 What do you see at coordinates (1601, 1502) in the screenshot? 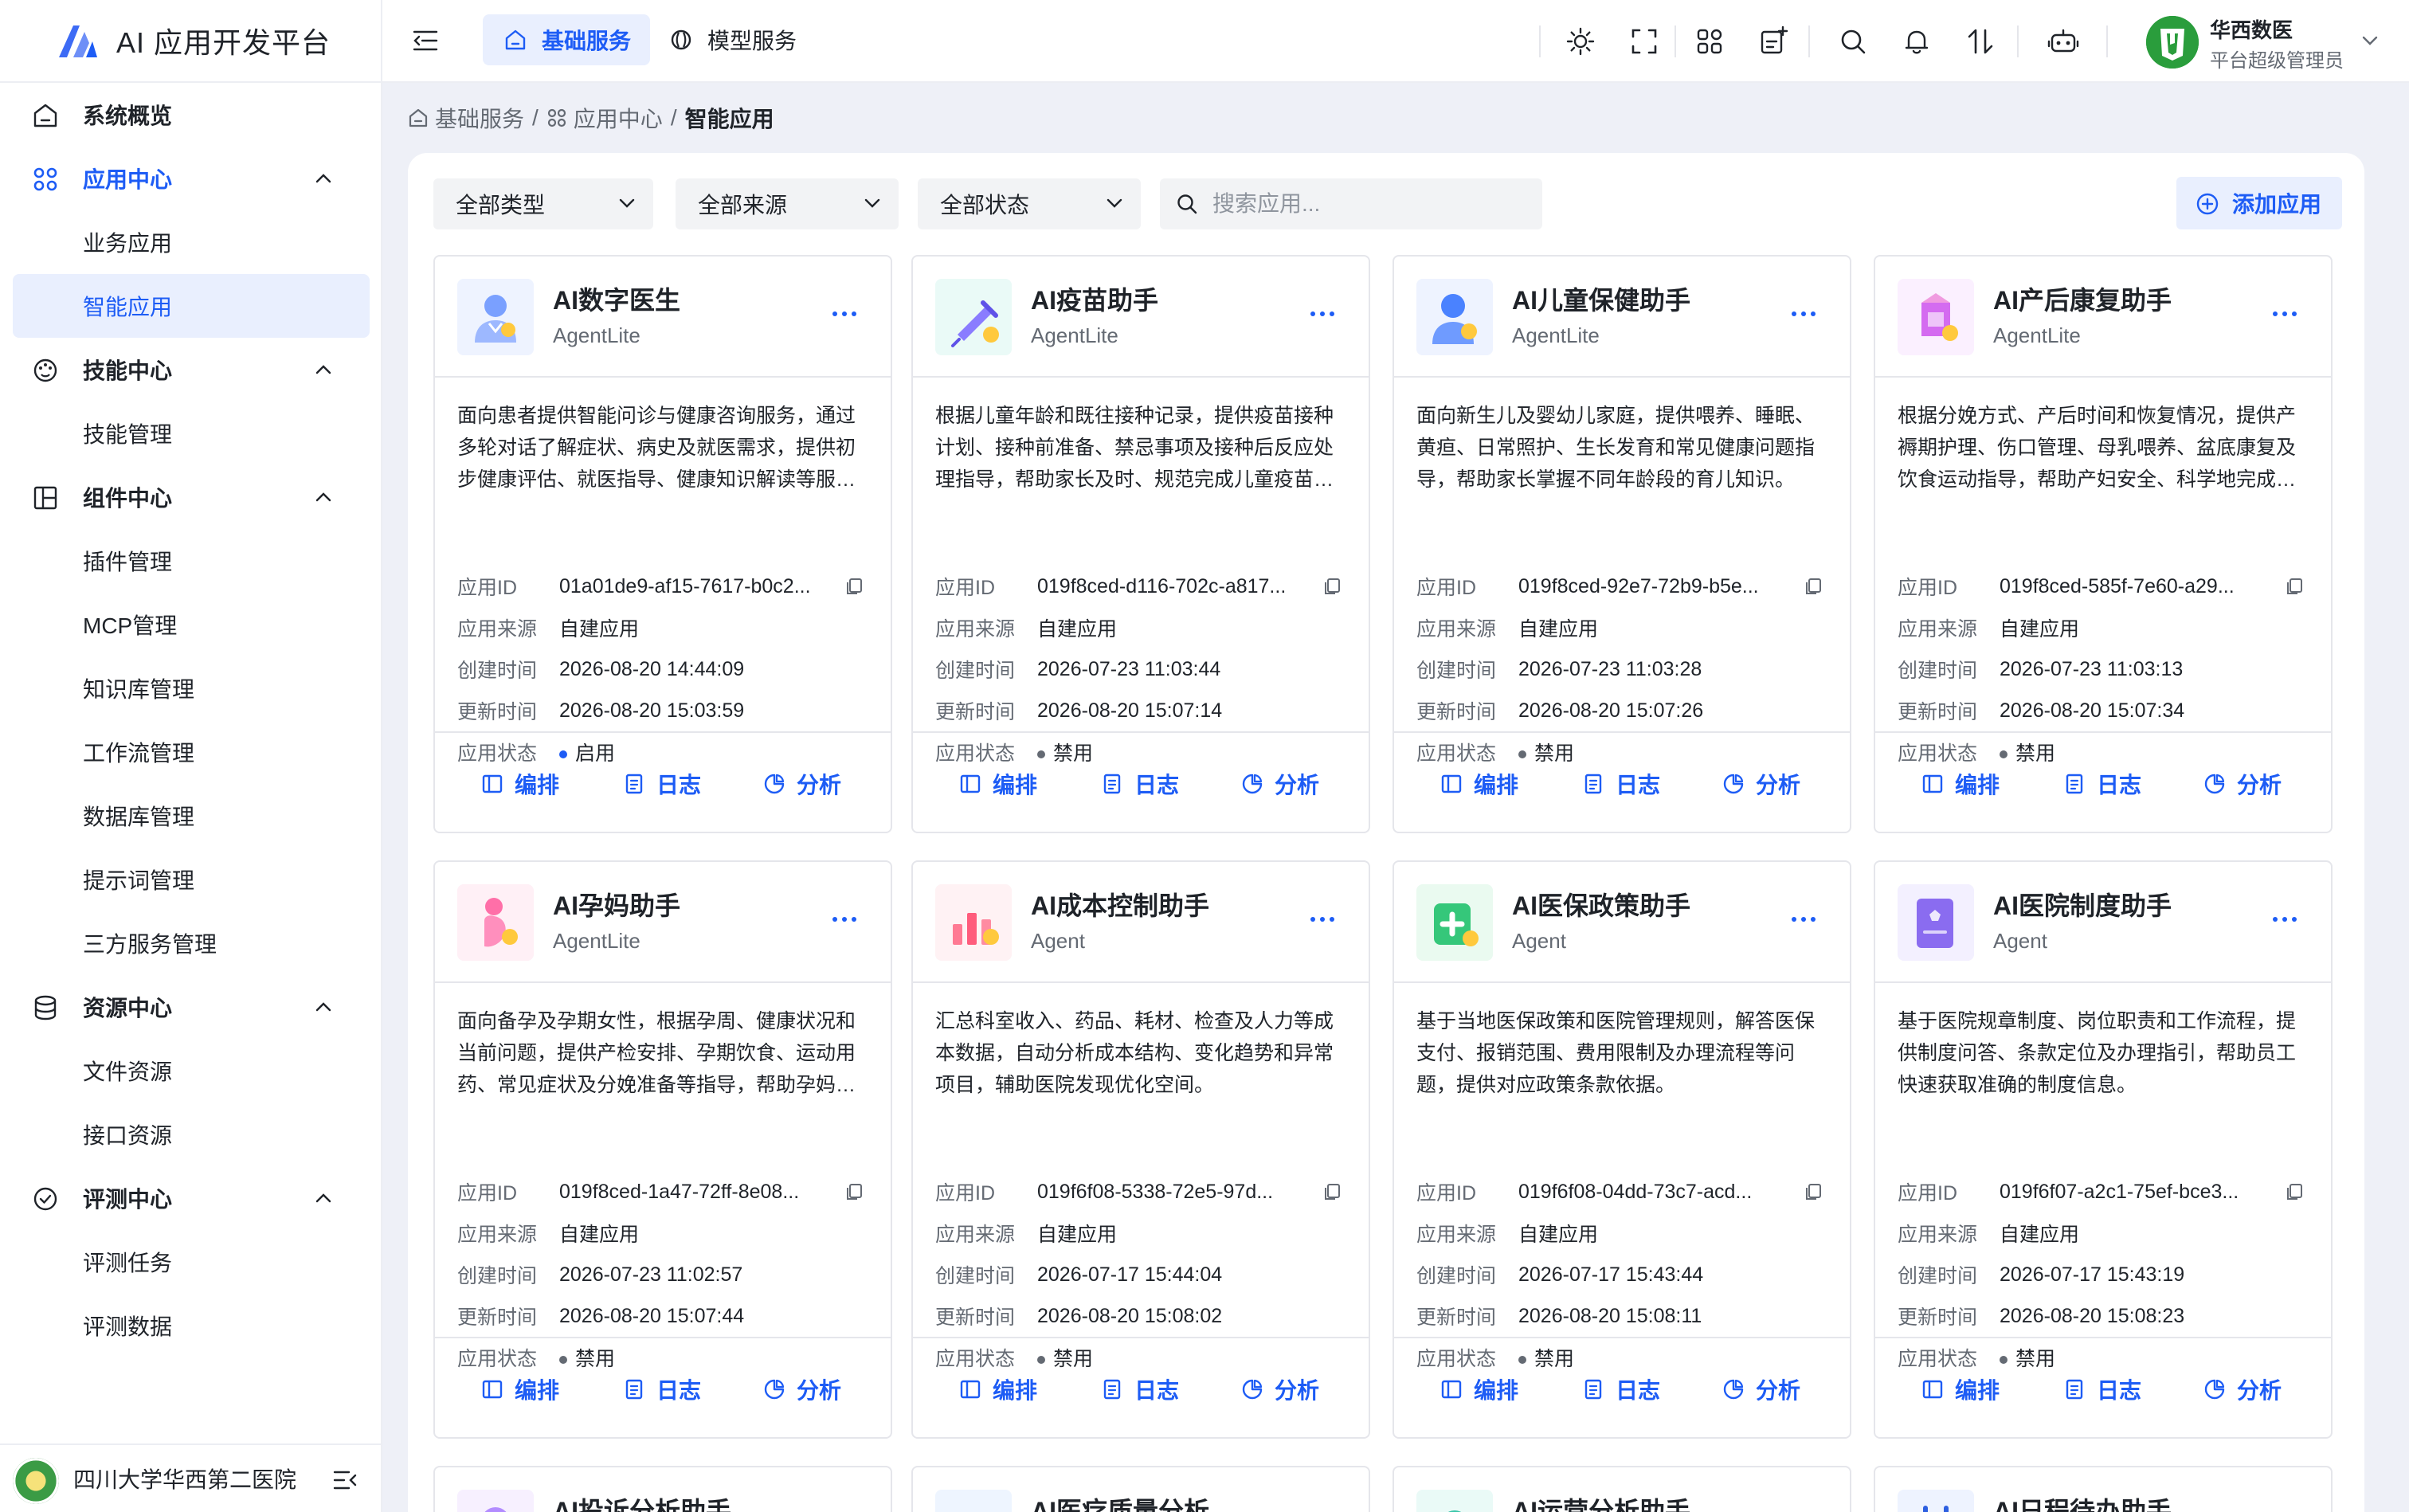
I see `card-title: AI运营分析助手` at bounding box center [1601, 1502].